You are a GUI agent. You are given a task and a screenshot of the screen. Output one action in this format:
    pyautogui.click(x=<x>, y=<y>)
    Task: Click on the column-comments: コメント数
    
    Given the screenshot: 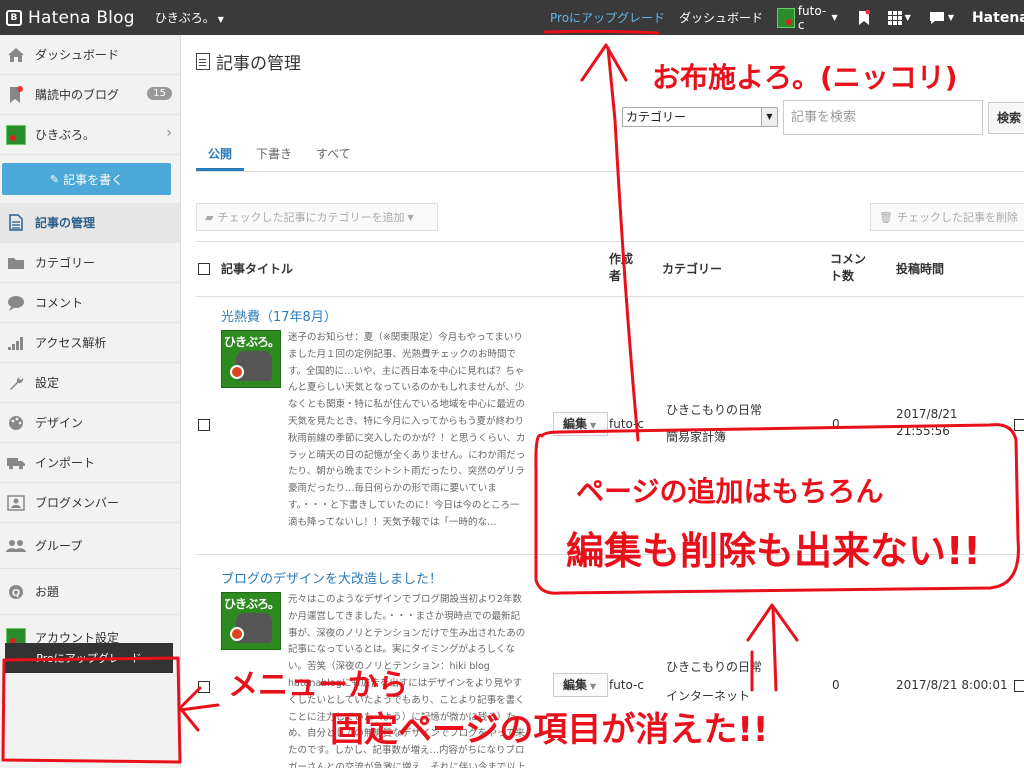 What is the action you would take?
    pyautogui.click(x=848, y=267)
    